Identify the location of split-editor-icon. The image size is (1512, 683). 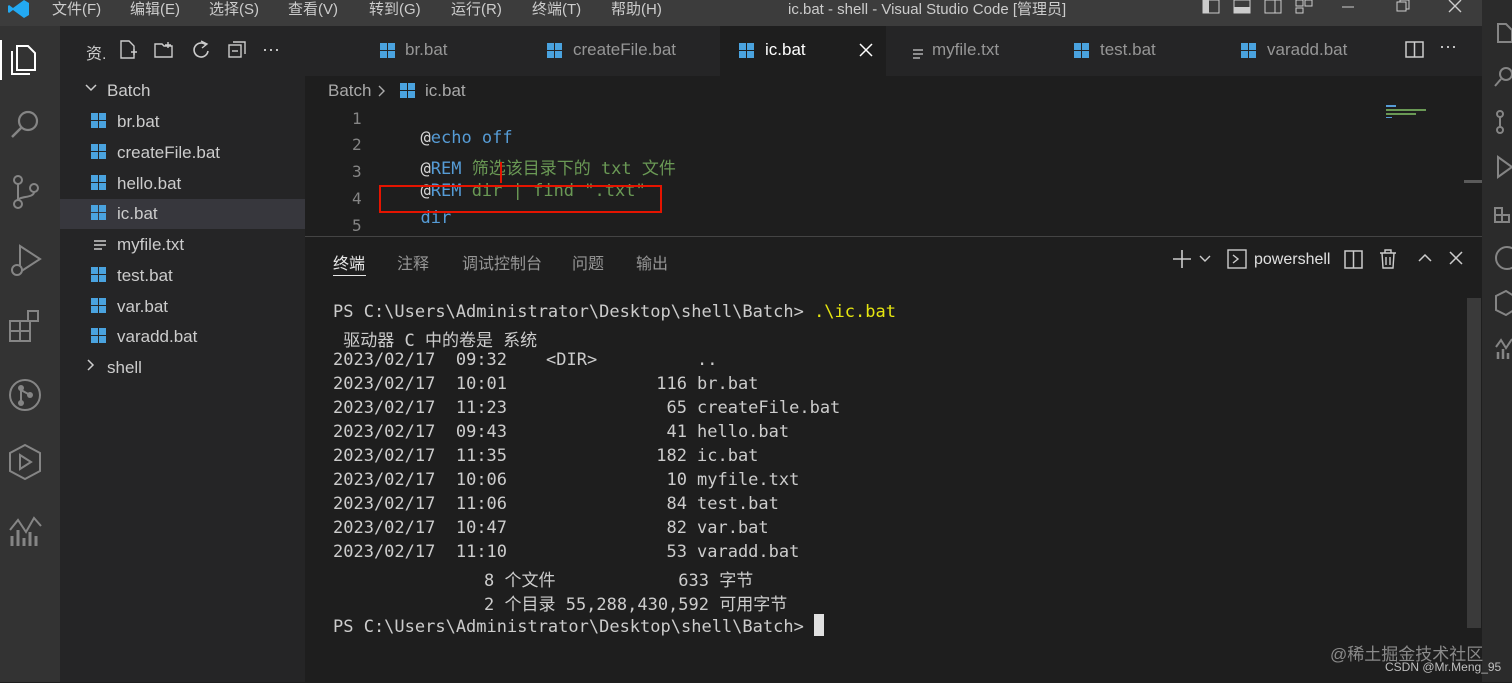
(1415, 52).